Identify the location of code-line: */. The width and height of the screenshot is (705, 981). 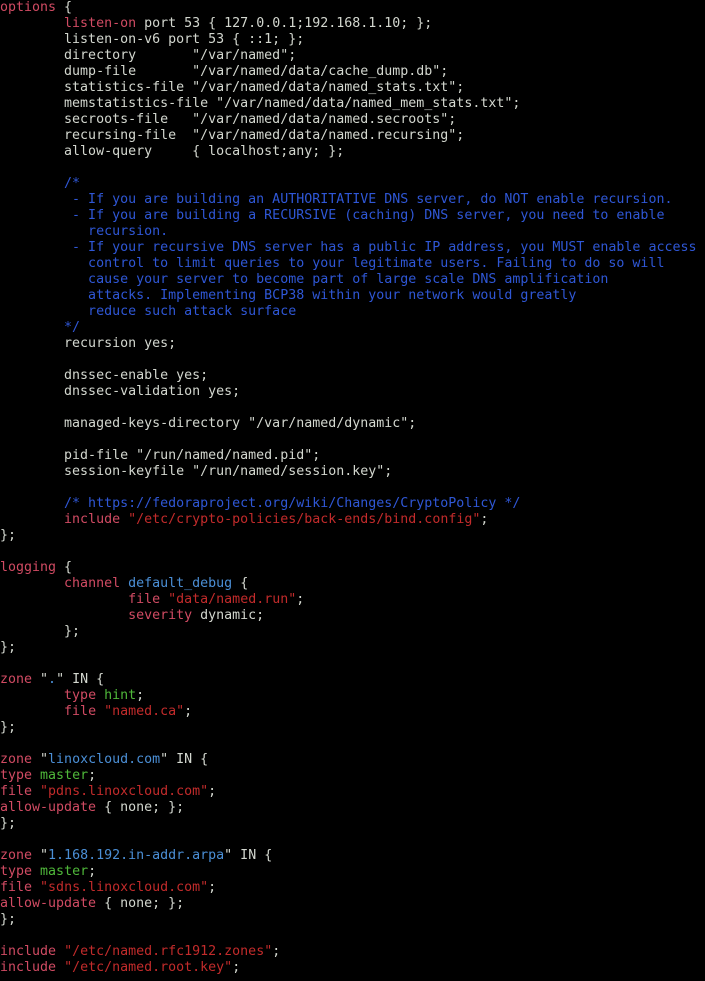
(352, 328).